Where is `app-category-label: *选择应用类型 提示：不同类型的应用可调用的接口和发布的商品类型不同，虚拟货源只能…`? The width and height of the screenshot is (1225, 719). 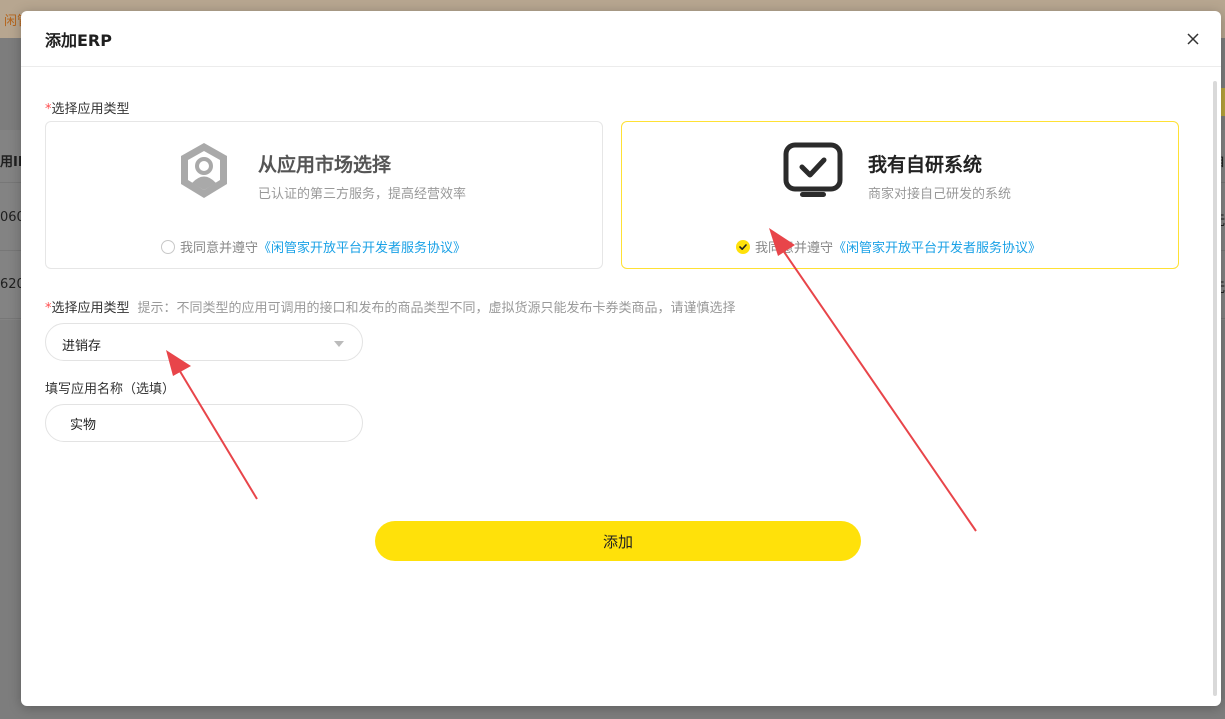
app-category-label: *选择应用类型 提示：不同类型的应用可调用的接口和发布的商品类型不同，虚拟货源只能… is located at coordinates (390, 306).